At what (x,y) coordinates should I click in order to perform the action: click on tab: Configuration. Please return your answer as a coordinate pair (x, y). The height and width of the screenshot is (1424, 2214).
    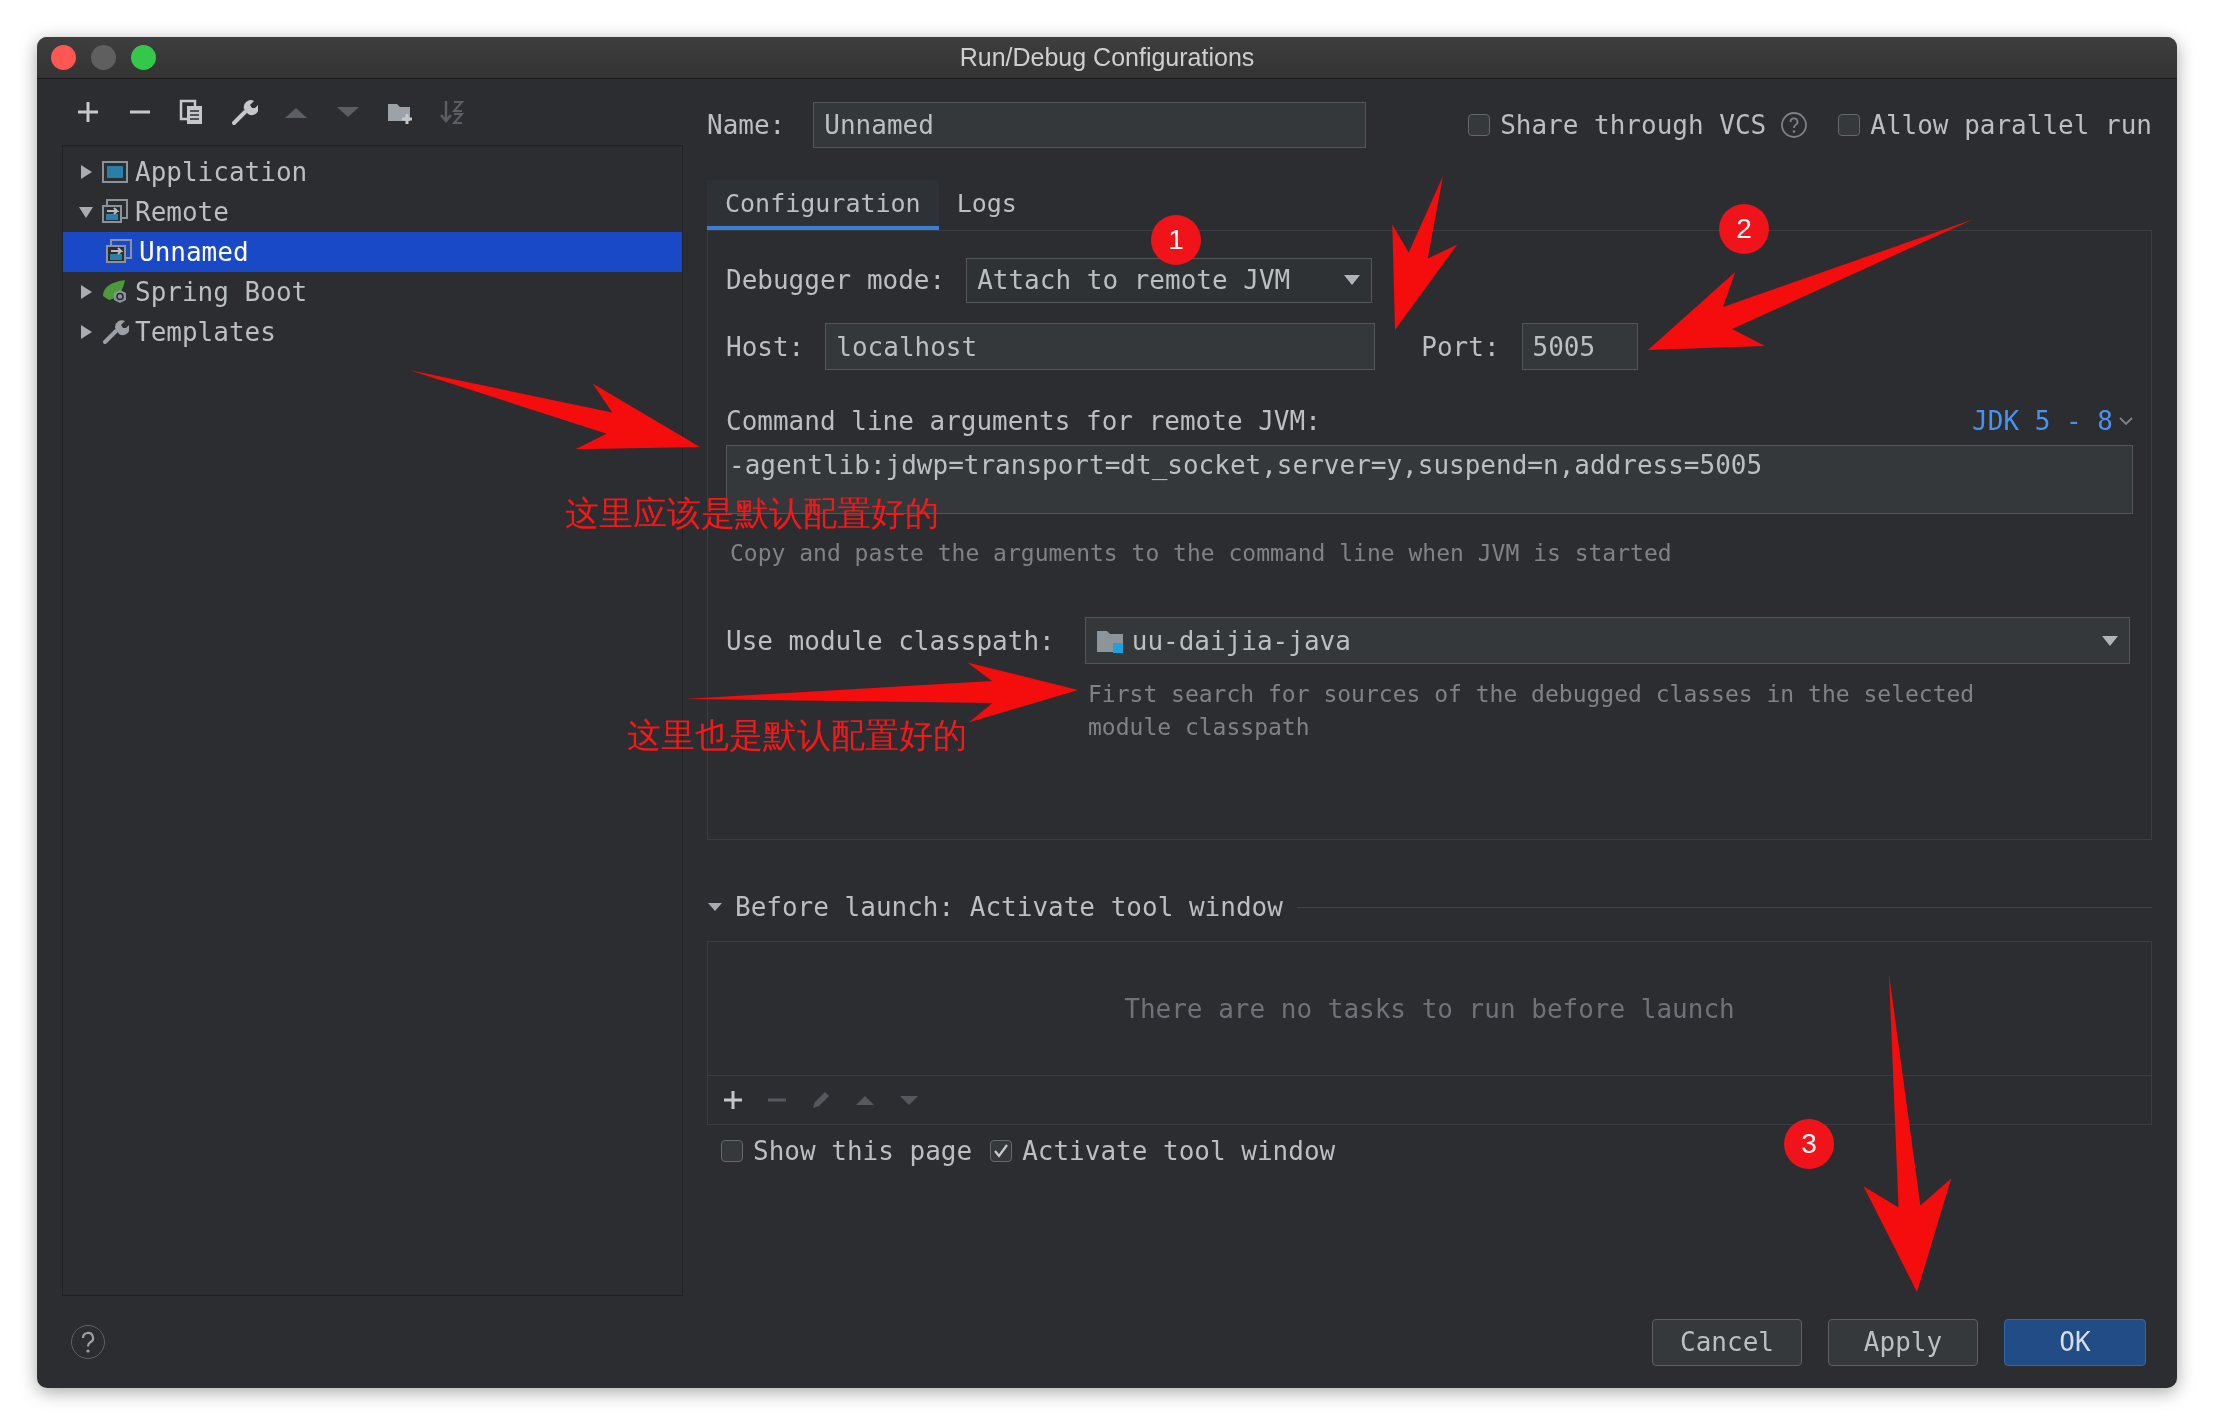
    Looking at the image, I should click on (823, 205).